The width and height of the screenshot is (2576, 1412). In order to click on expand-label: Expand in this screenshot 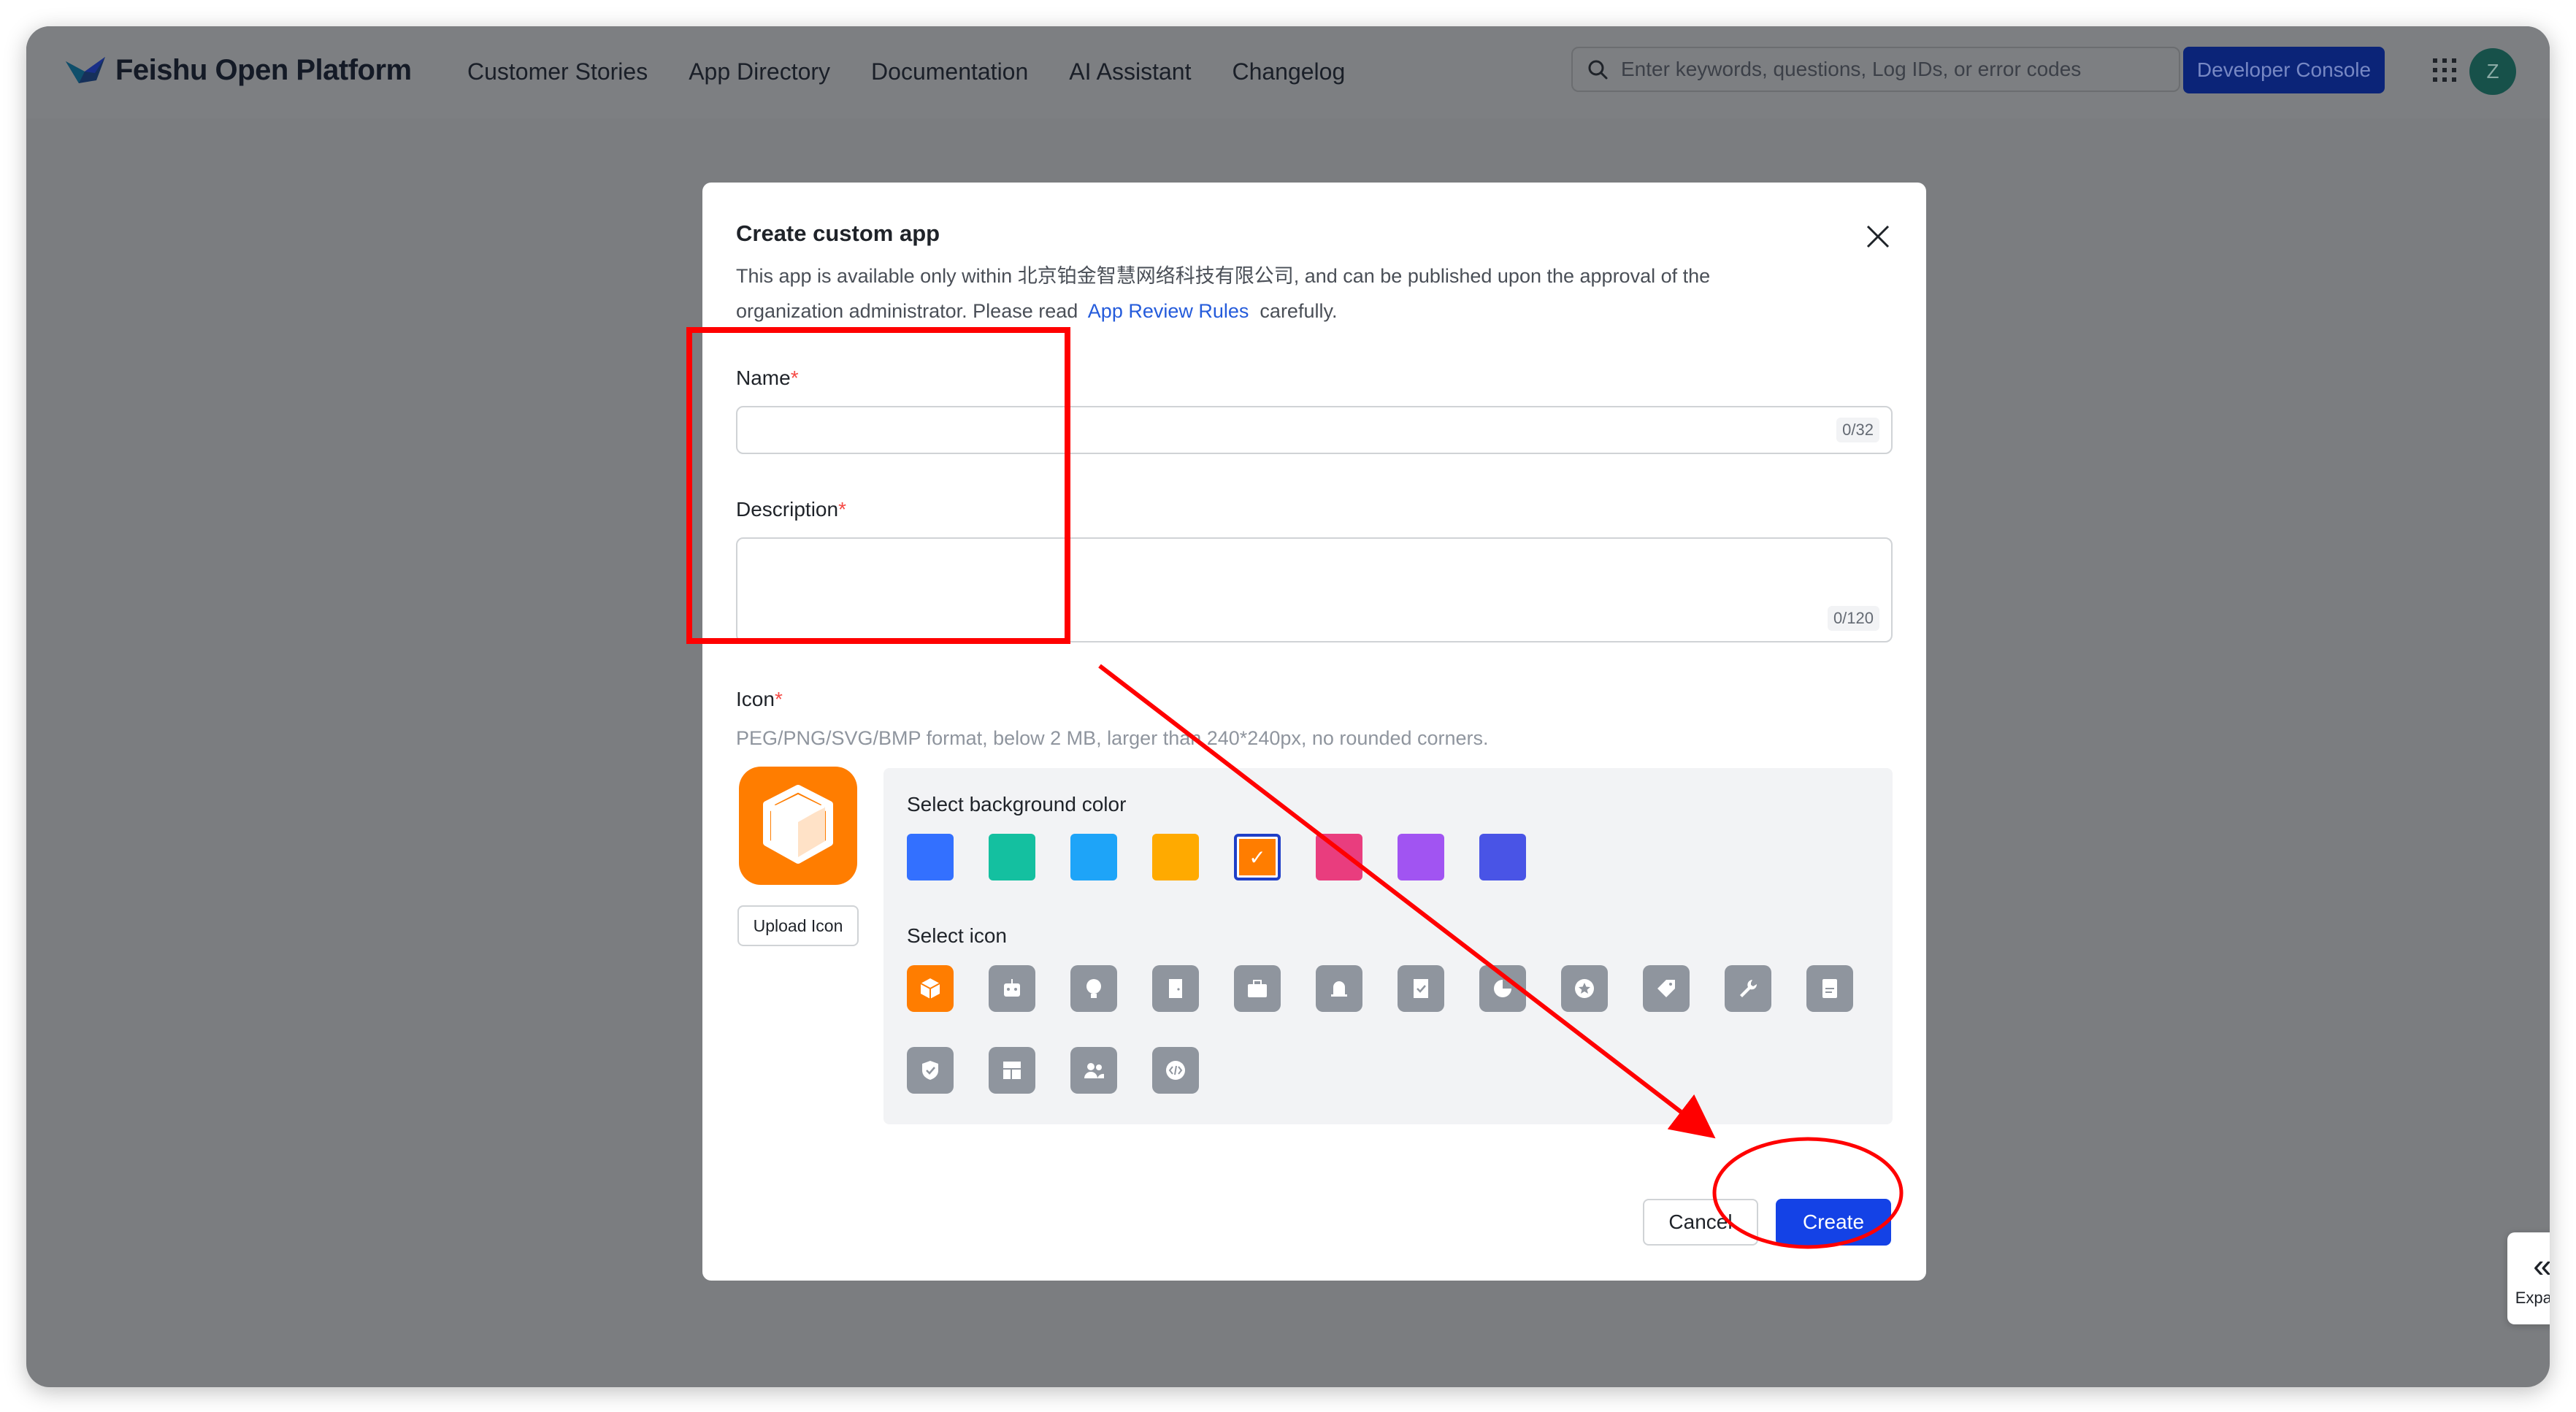, I will do `click(2532, 1298)`.